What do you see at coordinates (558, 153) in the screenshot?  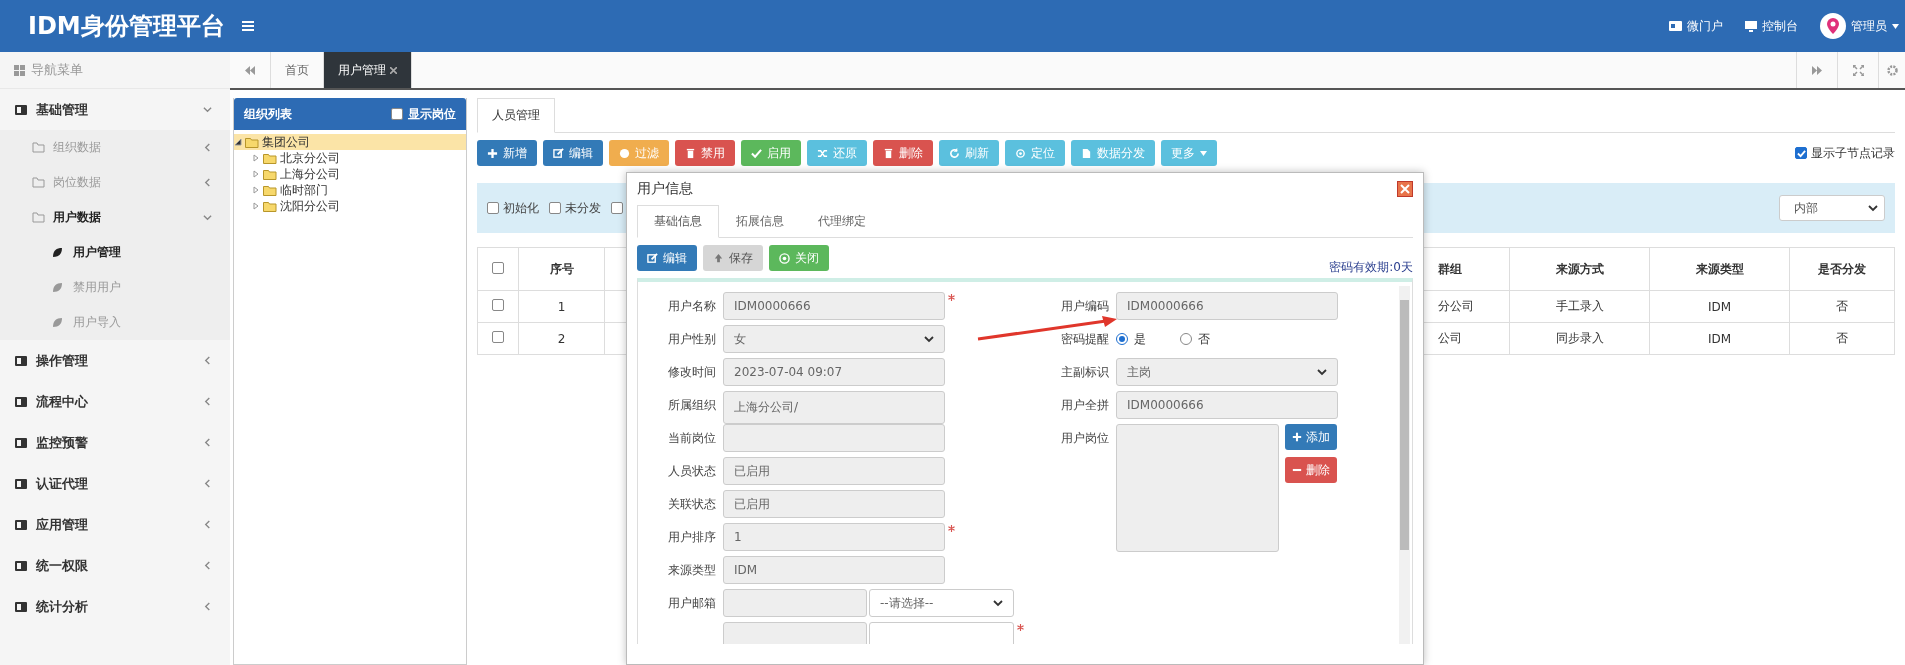 I see `edit-icon` at bounding box center [558, 153].